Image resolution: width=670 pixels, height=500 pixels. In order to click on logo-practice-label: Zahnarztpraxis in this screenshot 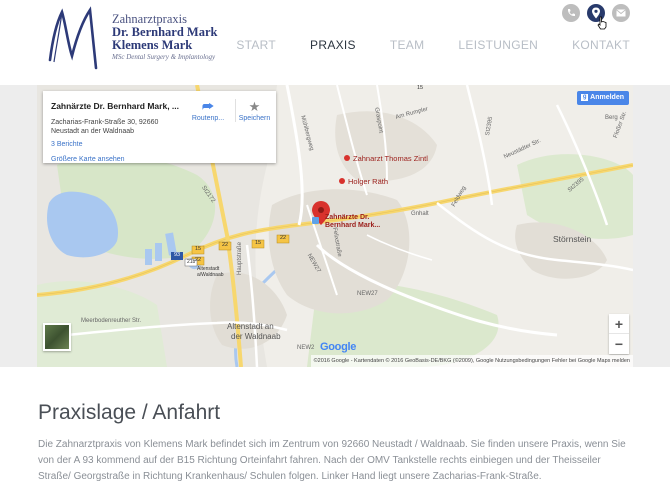, I will do `click(149, 19)`.